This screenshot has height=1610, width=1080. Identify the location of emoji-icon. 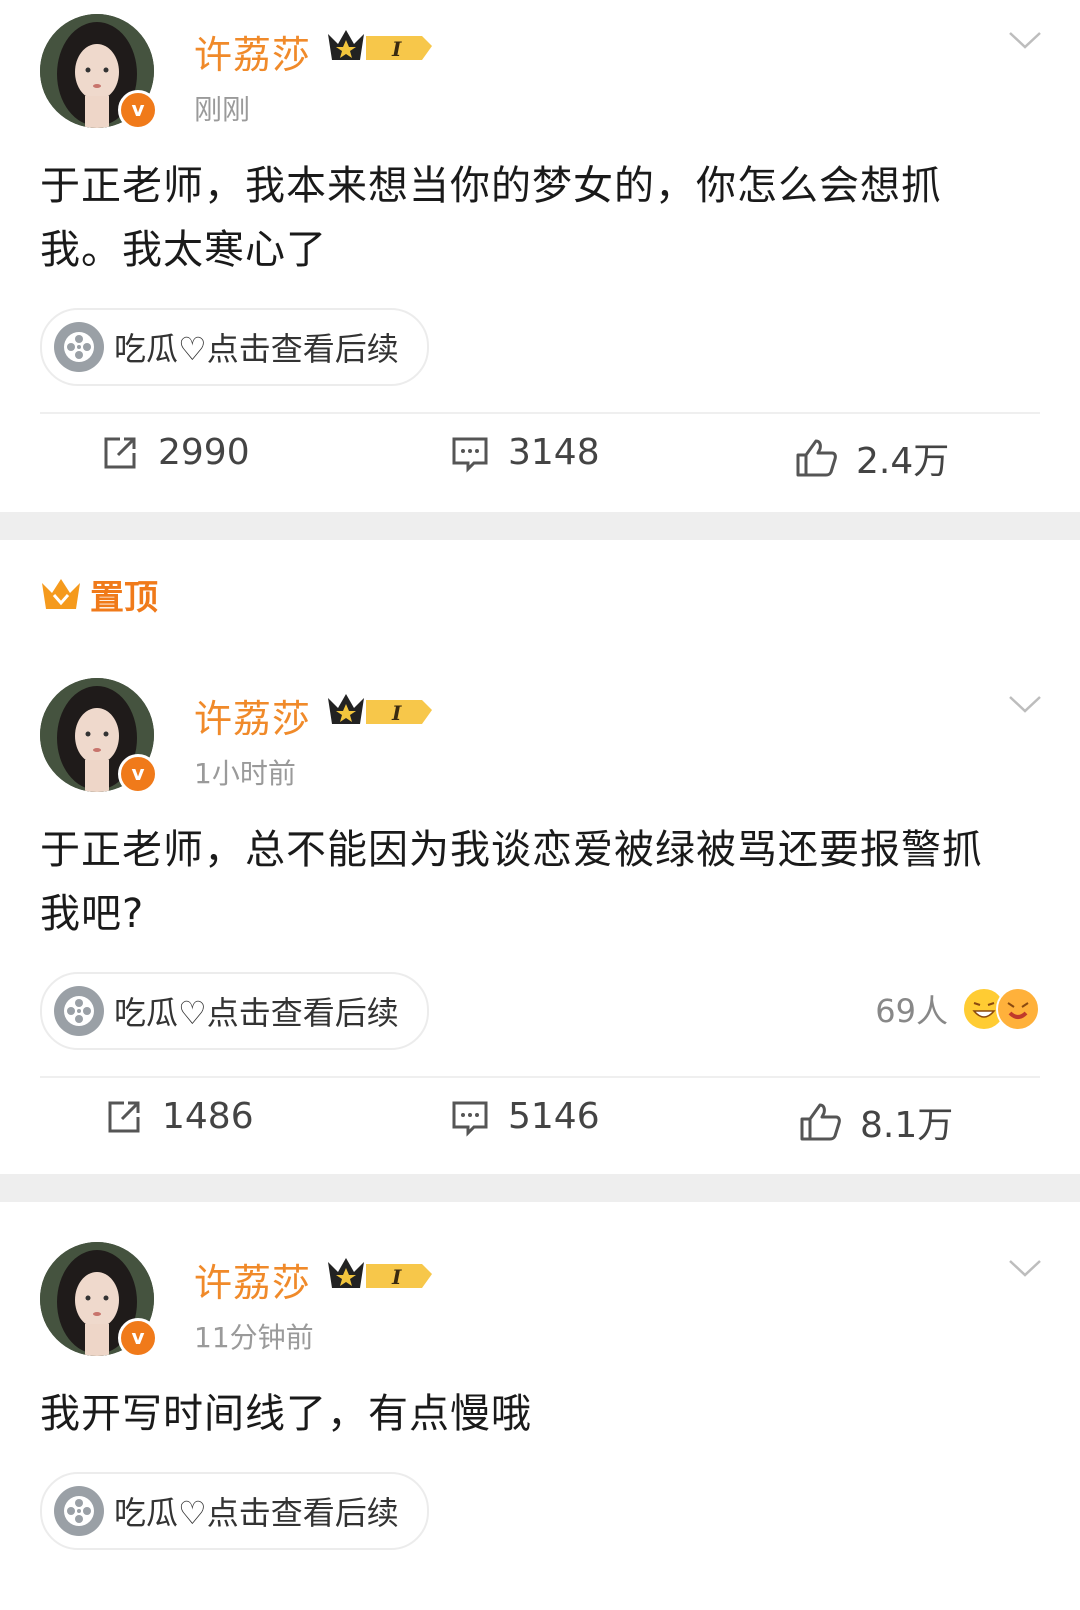
(1018, 1009).